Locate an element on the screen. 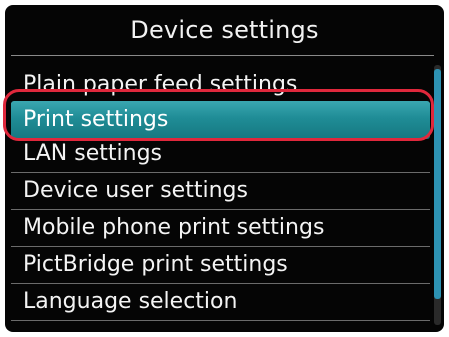 The image size is (449, 337). menu-item-lan-settings: LAN settings is located at coordinates (220, 154).